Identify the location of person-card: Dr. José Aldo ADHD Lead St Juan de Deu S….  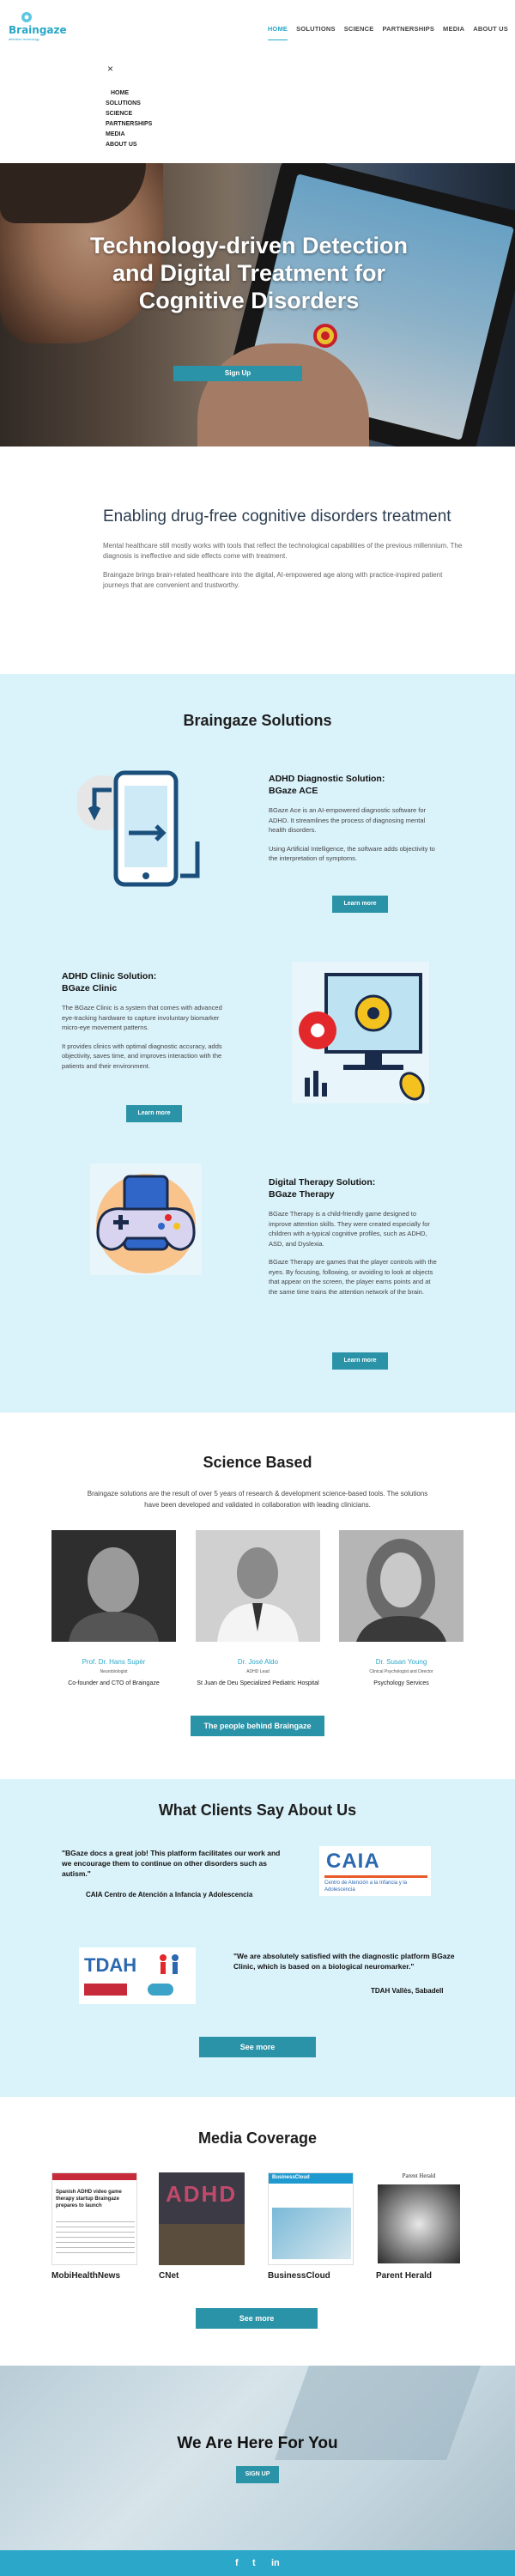
(258, 1609).